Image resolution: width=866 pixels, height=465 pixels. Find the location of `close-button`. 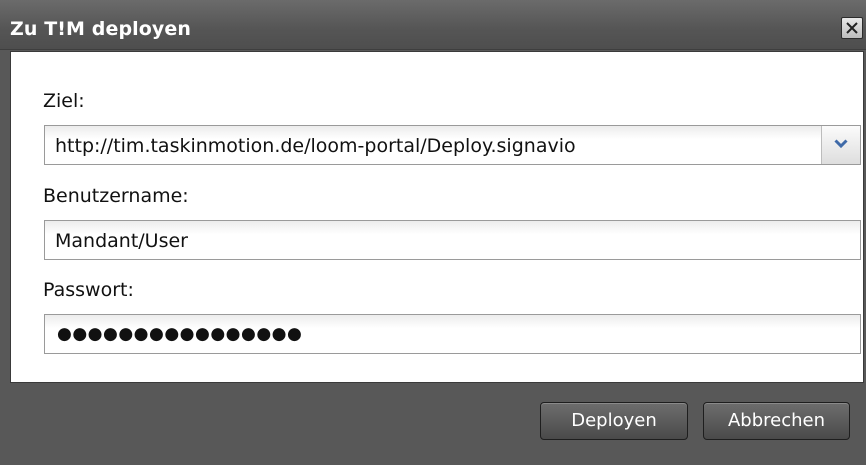

close-button is located at coordinates (852, 28).